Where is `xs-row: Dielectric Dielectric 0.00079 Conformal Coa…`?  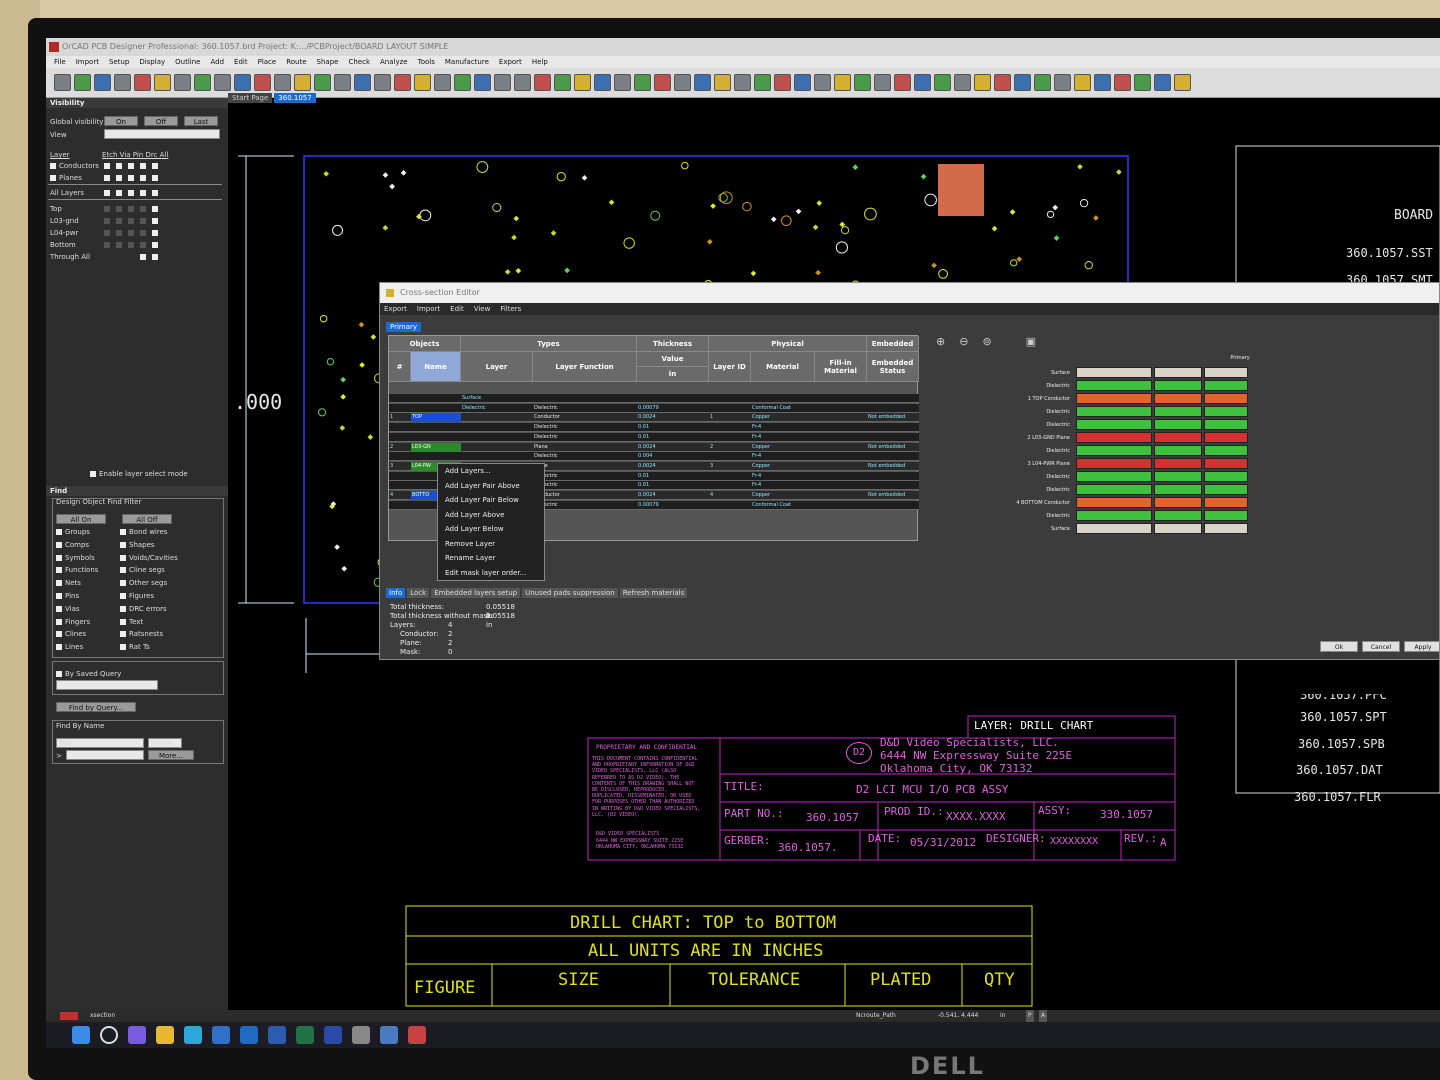 xs-row: Dielectric Dielectric 0.00079 Conformal Coa… is located at coordinates (654, 408).